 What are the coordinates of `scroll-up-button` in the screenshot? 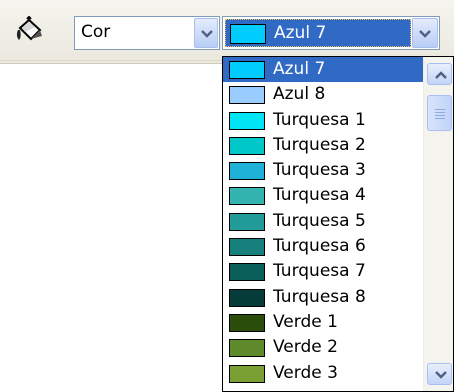 It's located at (439, 74).